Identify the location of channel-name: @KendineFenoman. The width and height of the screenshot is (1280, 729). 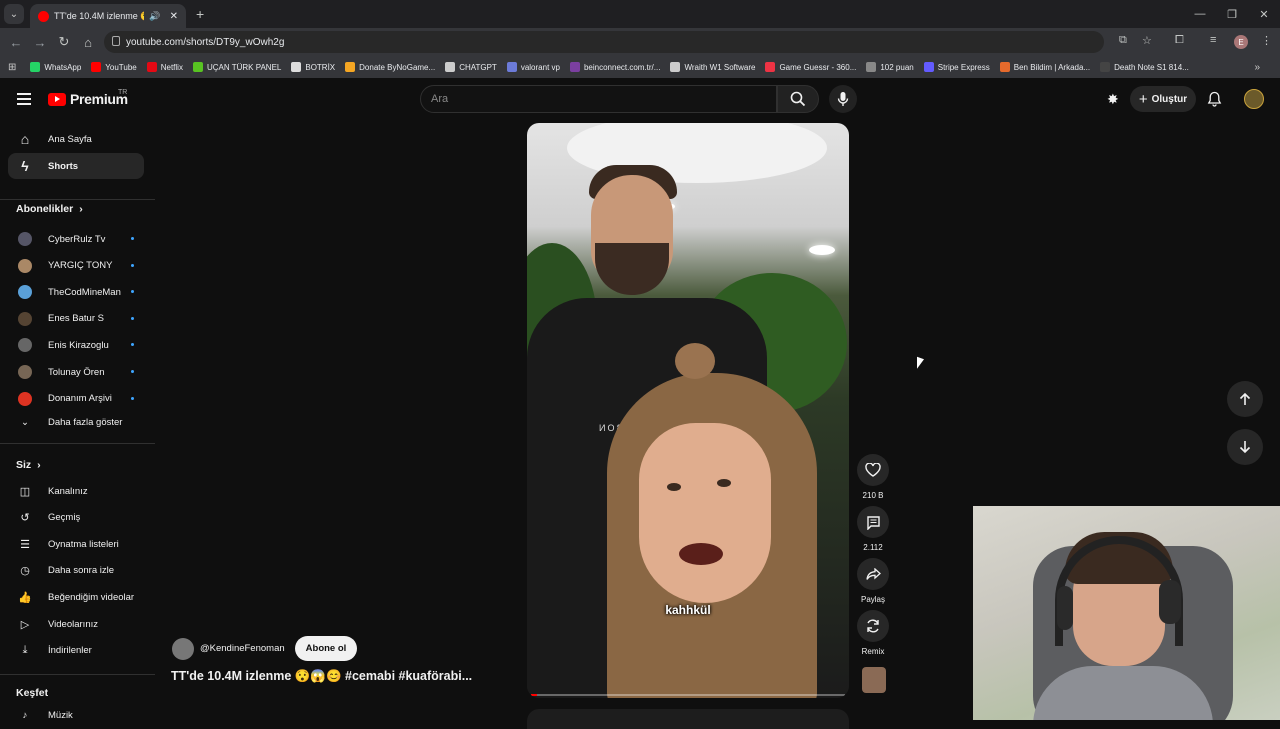
(242, 648).